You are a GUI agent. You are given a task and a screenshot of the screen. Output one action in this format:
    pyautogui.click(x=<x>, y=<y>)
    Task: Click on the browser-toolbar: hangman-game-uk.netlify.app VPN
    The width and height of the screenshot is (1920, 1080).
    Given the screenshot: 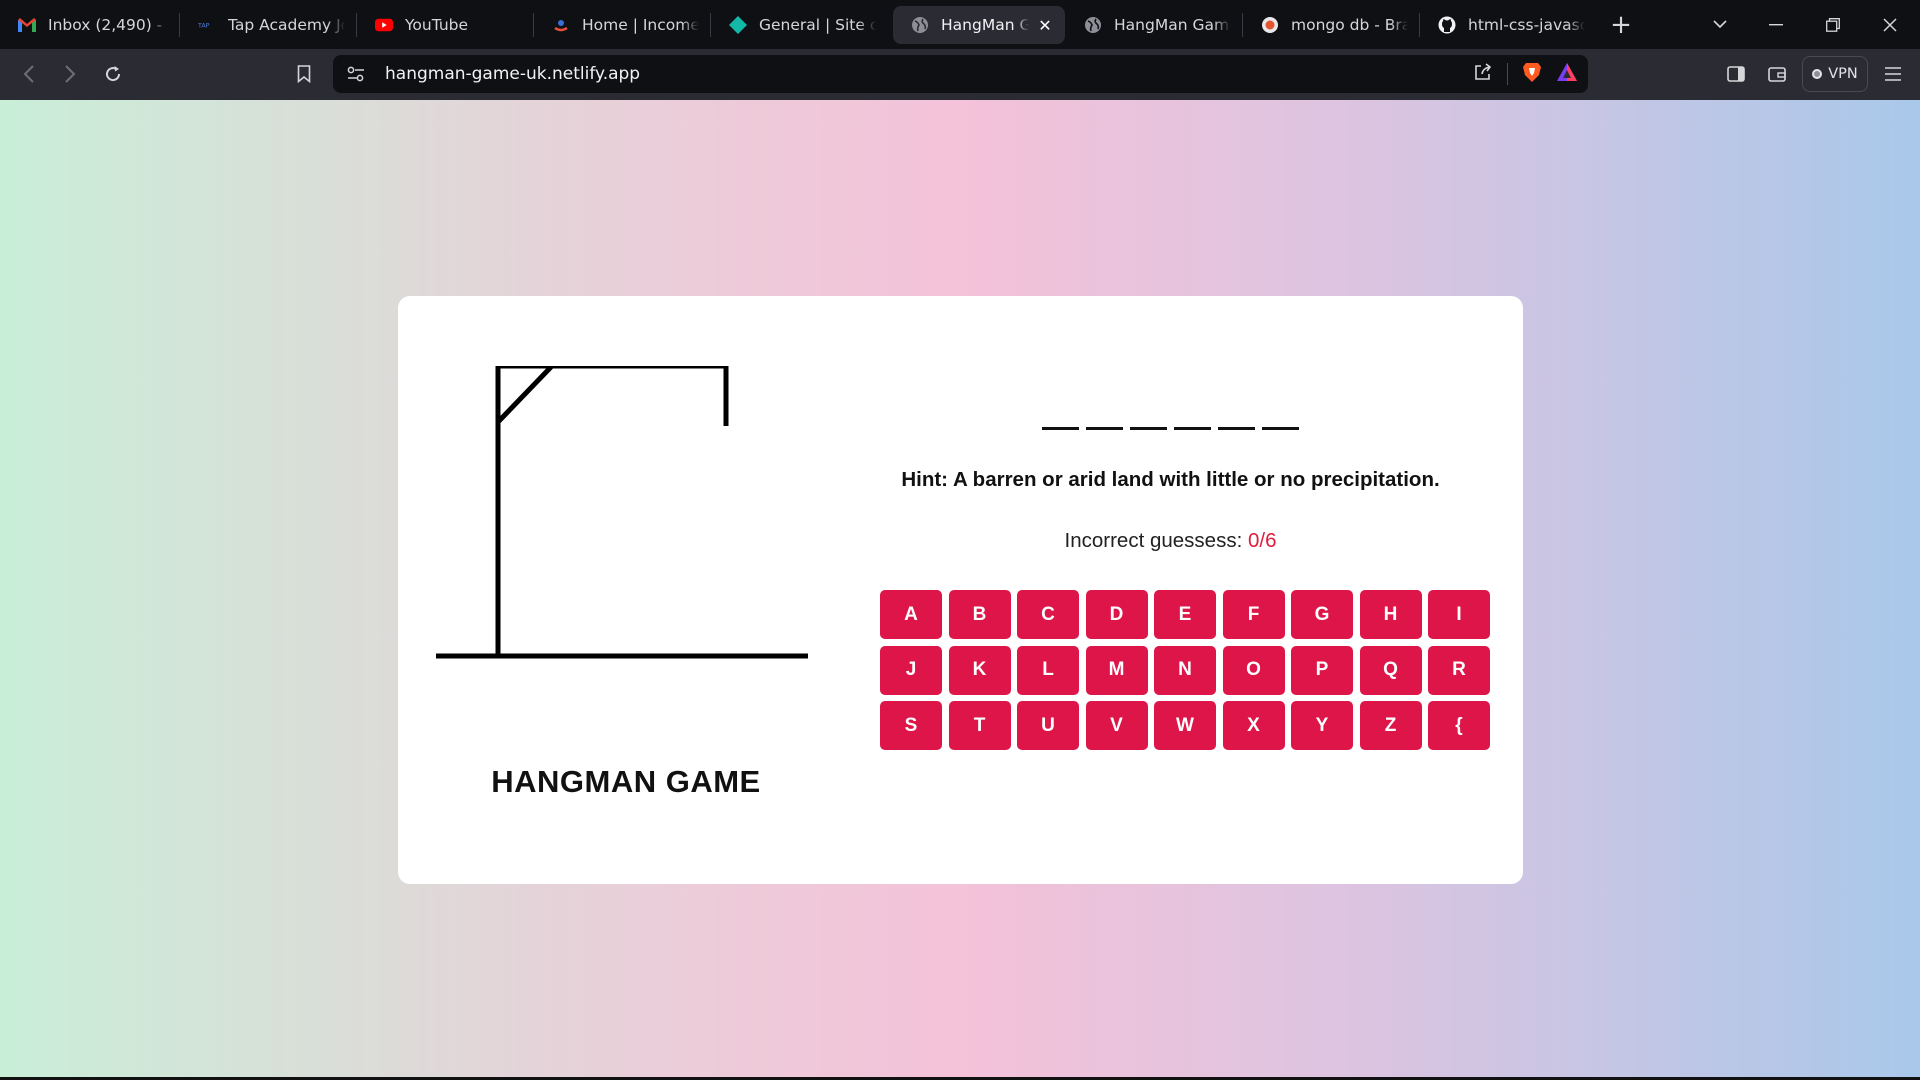 What is the action you would take?
    pyautogui.click(x=960, y=74)
    